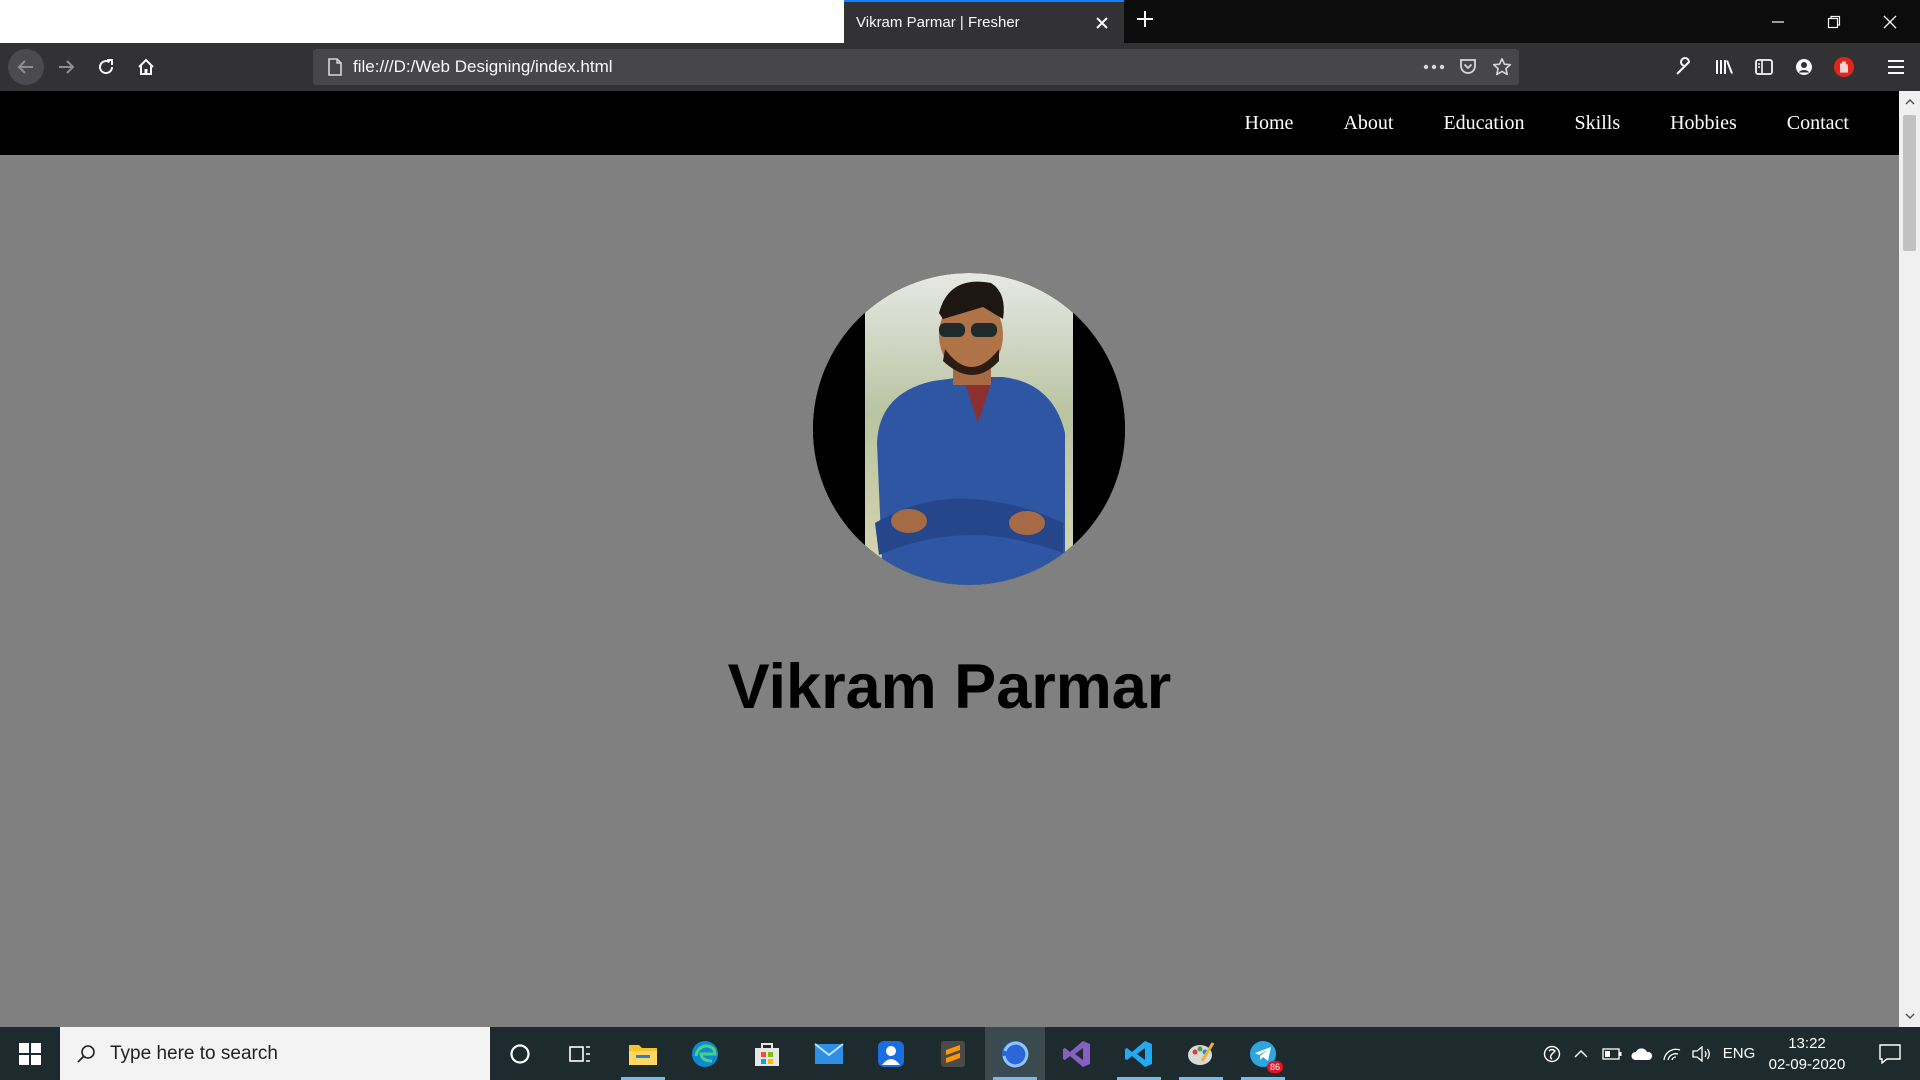  I want to click on nav-contact: Contact, so click(1818, 123).